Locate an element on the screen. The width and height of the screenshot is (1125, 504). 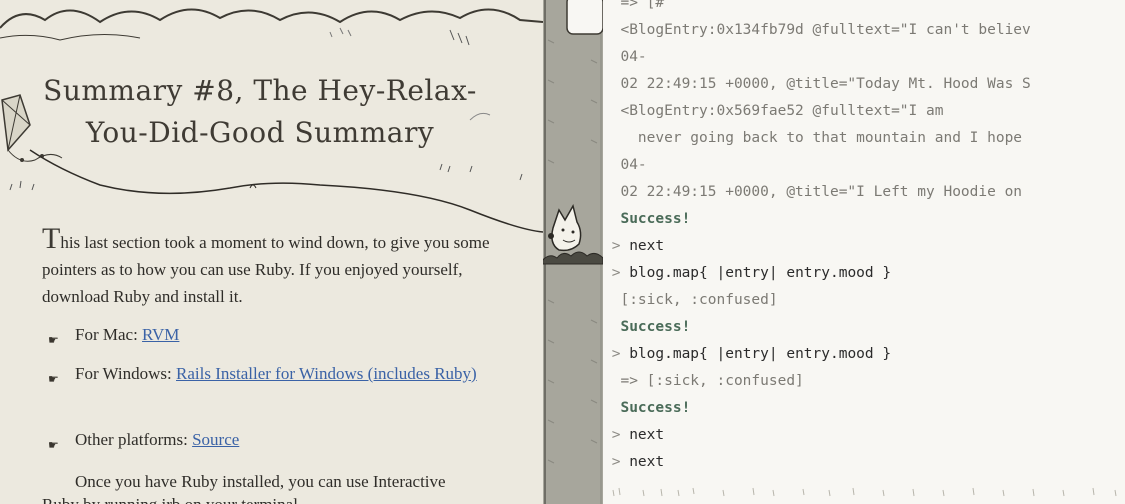
gutter-strip is located at coordinates (573, 252).